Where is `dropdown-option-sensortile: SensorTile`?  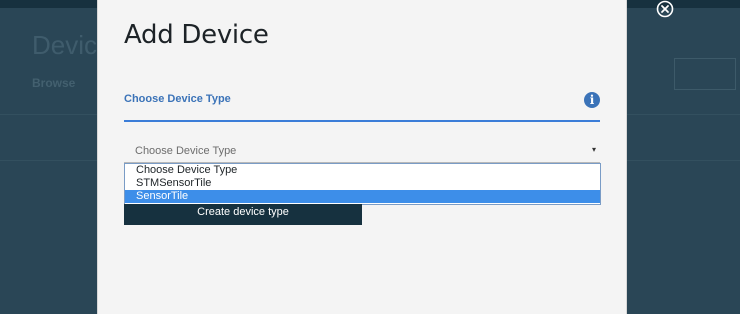 dropdown-option-sensortile: SensorTile is located at coordinates (362, 196).